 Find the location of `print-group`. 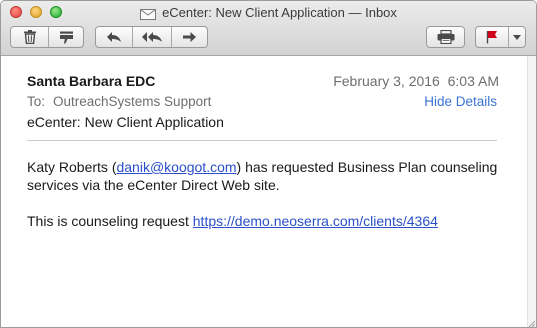

print-group is located at coordinates (445, 37).